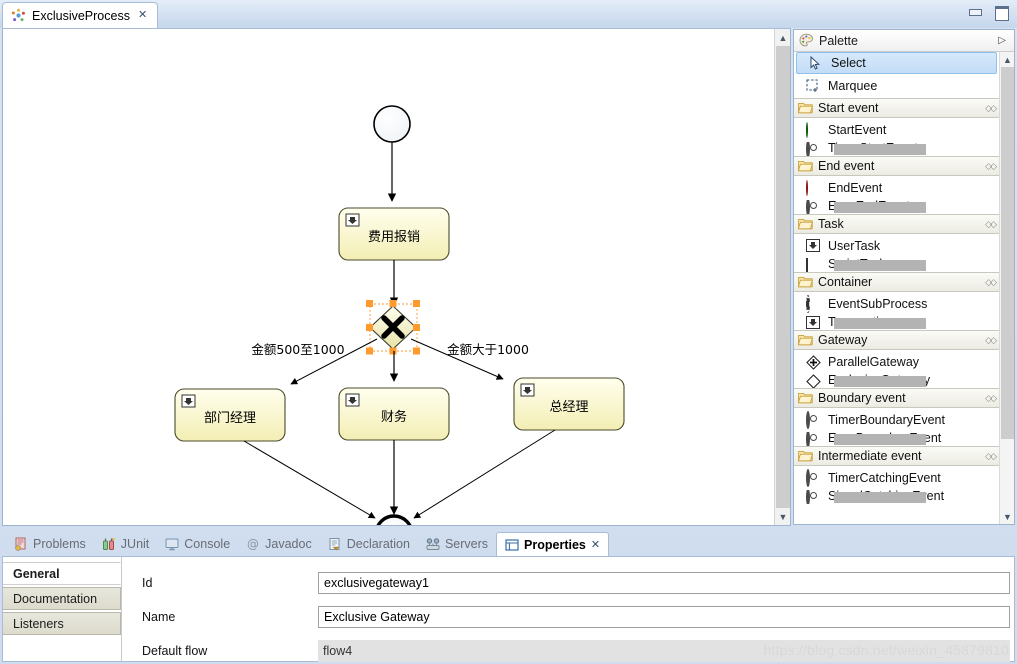 This screenshot has width=1017, height=664. I want to click on tab-declaration-label: Declaration, so click(378, 544).